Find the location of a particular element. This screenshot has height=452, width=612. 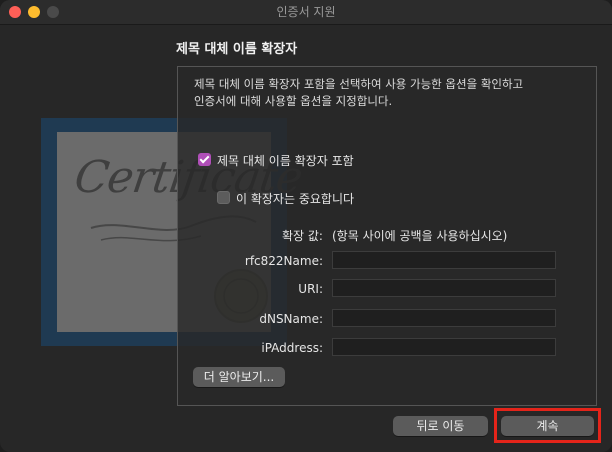

uri-label: URI: is located at coordinates (310, 289).